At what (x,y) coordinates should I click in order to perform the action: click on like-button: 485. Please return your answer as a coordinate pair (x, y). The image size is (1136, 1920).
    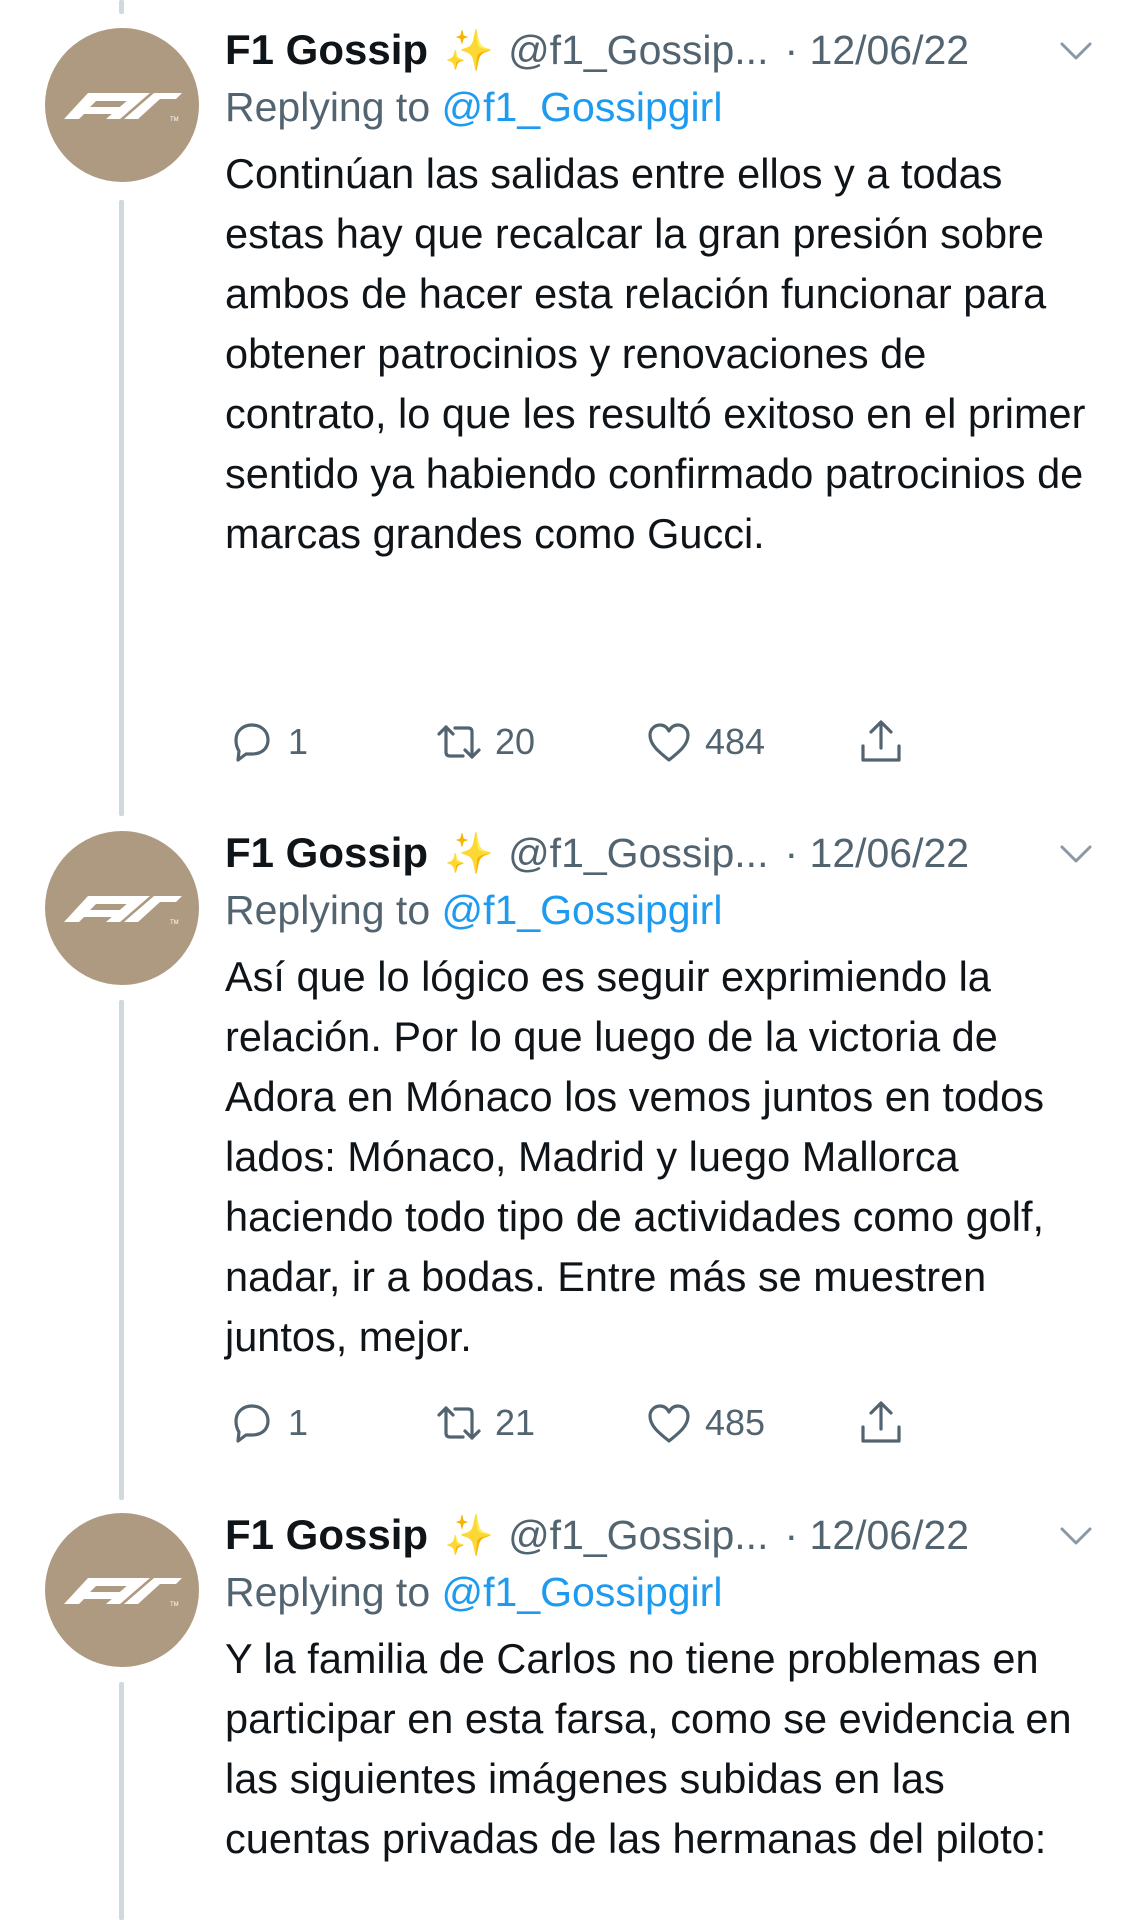
    Looking at the image, I should click on (705, 1423).